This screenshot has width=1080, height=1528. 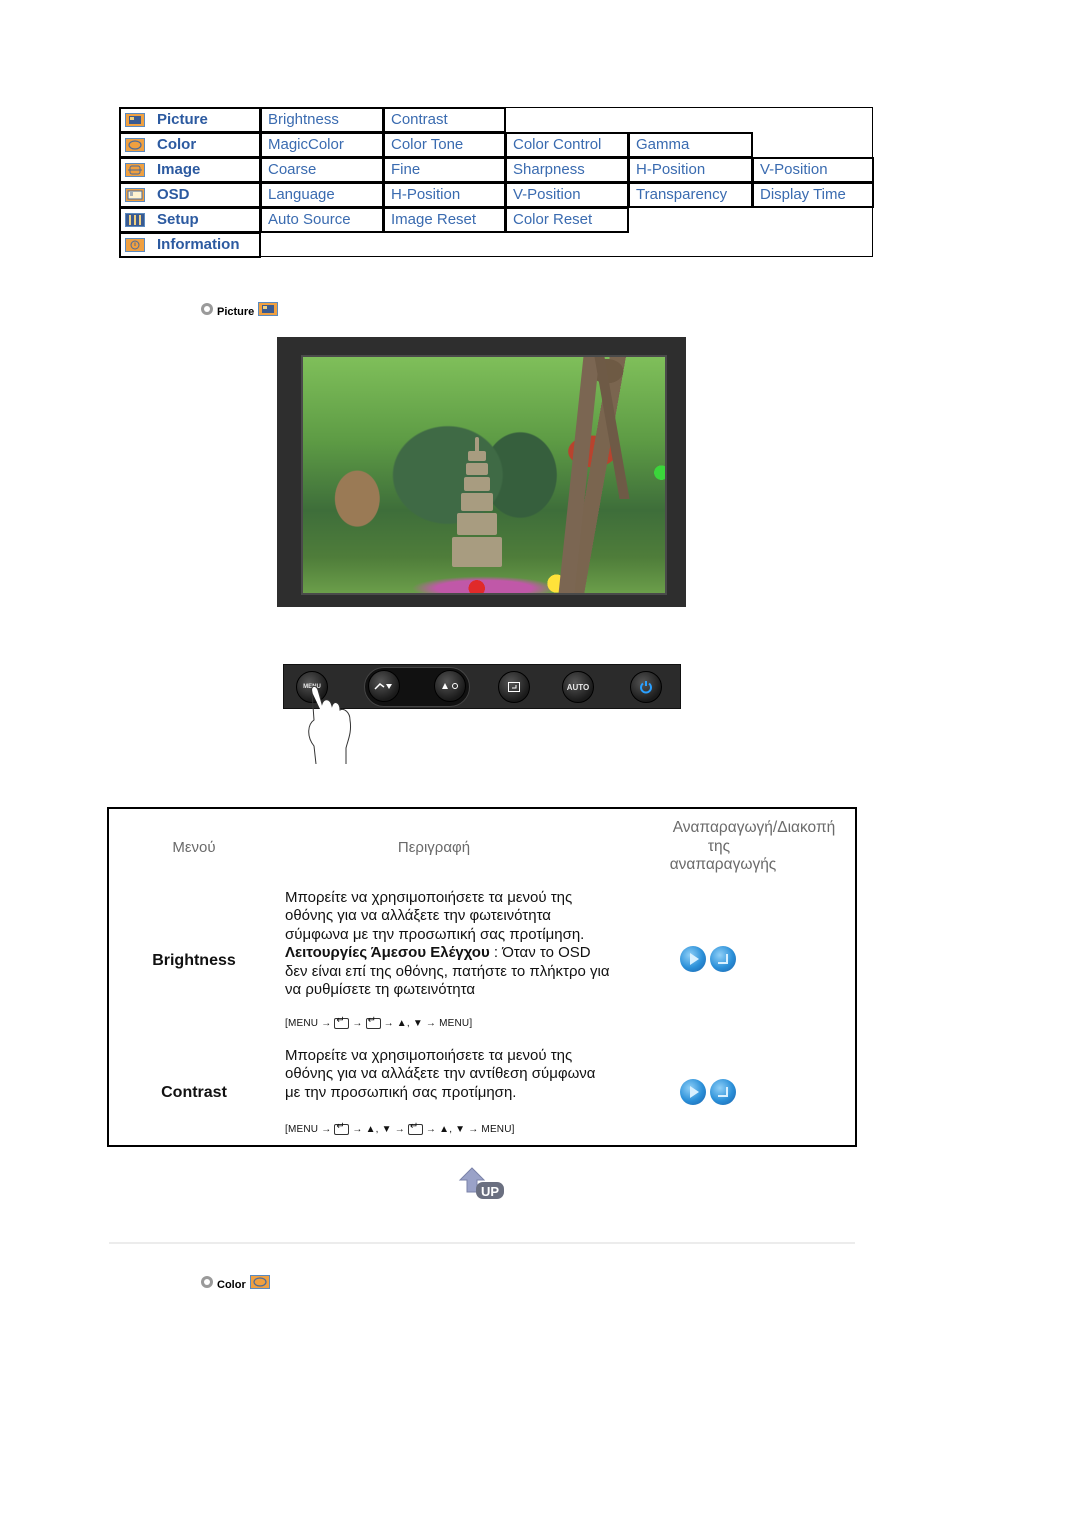 What do you see at coordinates (179, 169) in the screenshot?
I see `menu-category-label: Image` at bounding box center [179, 169].